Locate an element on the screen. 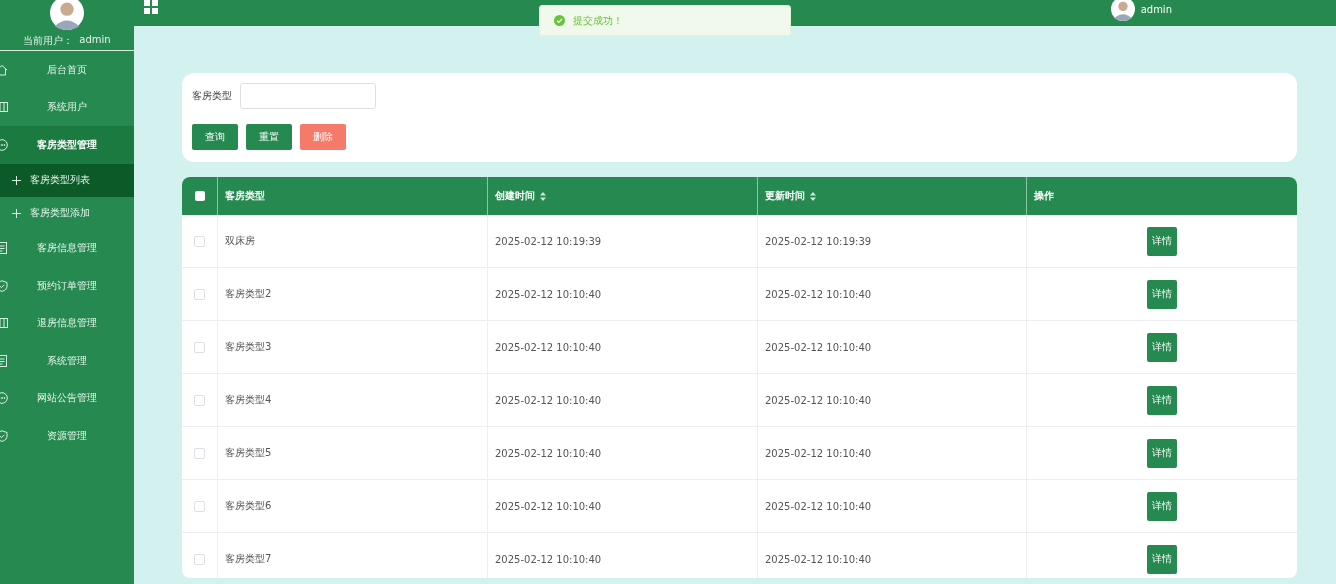 This screenshot has height=584, width=1336. delete-button: 删除 is located at coordinates (323, 137).